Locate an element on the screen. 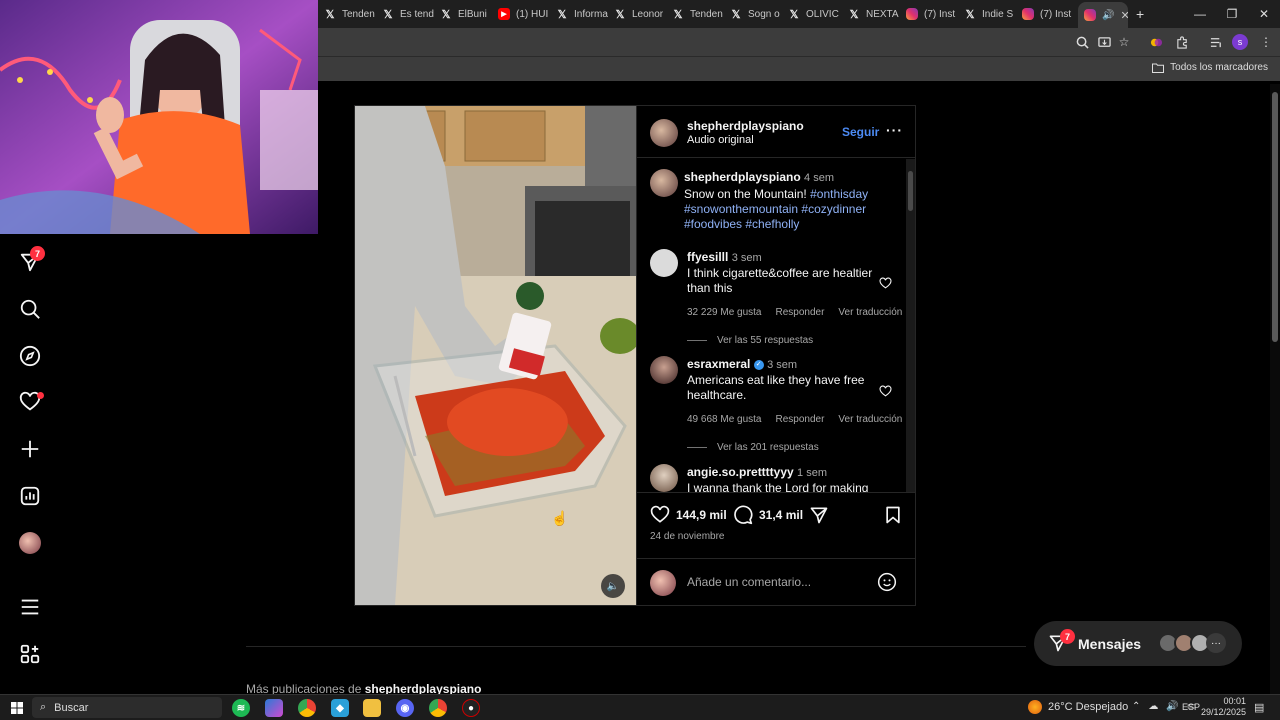  weather-widget: 26°C Despejado is located at coordinates (1078, 707).